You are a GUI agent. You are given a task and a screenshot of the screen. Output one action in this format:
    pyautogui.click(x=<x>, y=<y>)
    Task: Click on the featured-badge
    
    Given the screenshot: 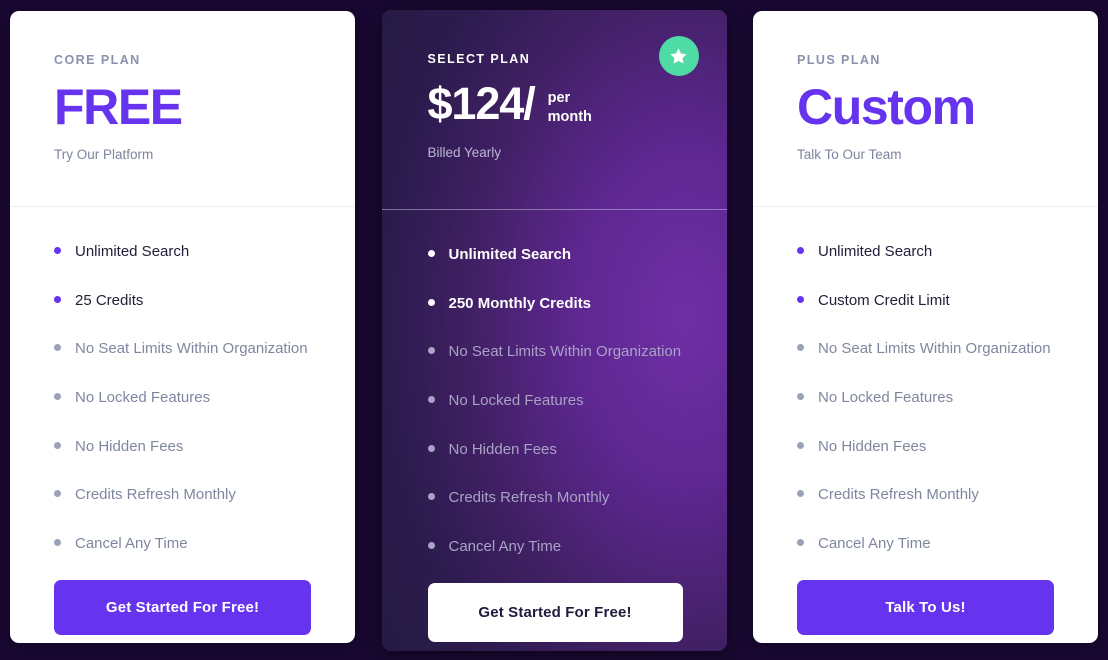 What is the action you would take?
    pyautogui.click(x=678, y=56)
    